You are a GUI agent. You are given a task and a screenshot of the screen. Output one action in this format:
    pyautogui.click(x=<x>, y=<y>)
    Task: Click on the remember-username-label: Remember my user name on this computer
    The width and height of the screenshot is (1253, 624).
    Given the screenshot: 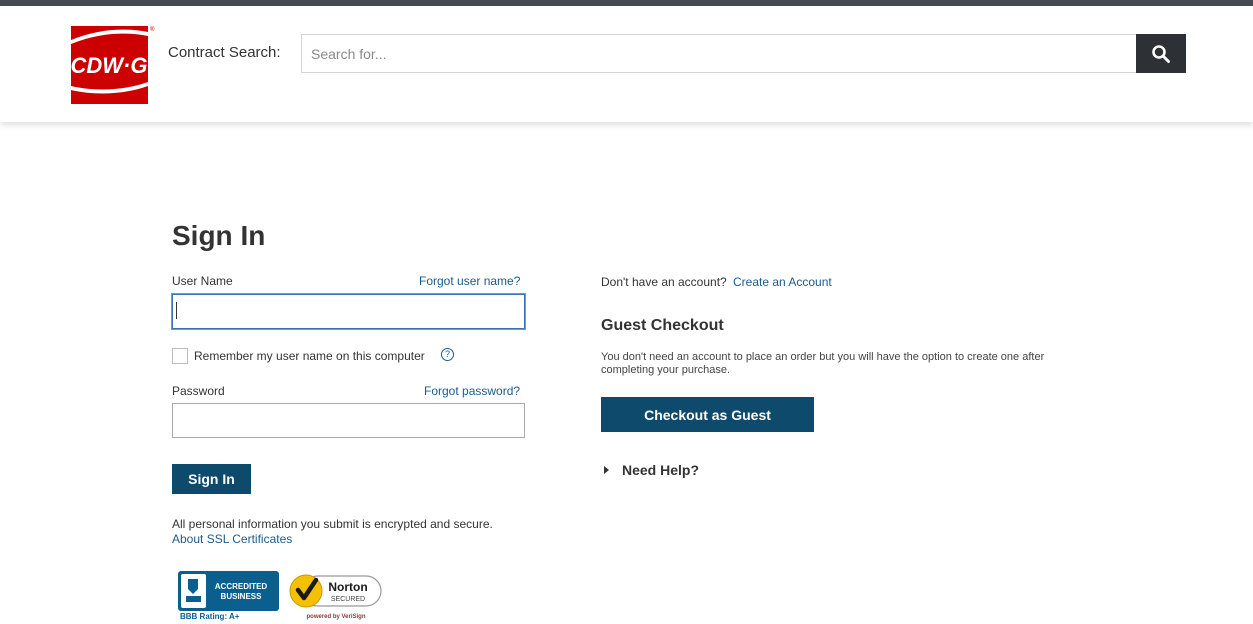 What is the action you would take?
    pyautogui.click(x=309, y=356)
    